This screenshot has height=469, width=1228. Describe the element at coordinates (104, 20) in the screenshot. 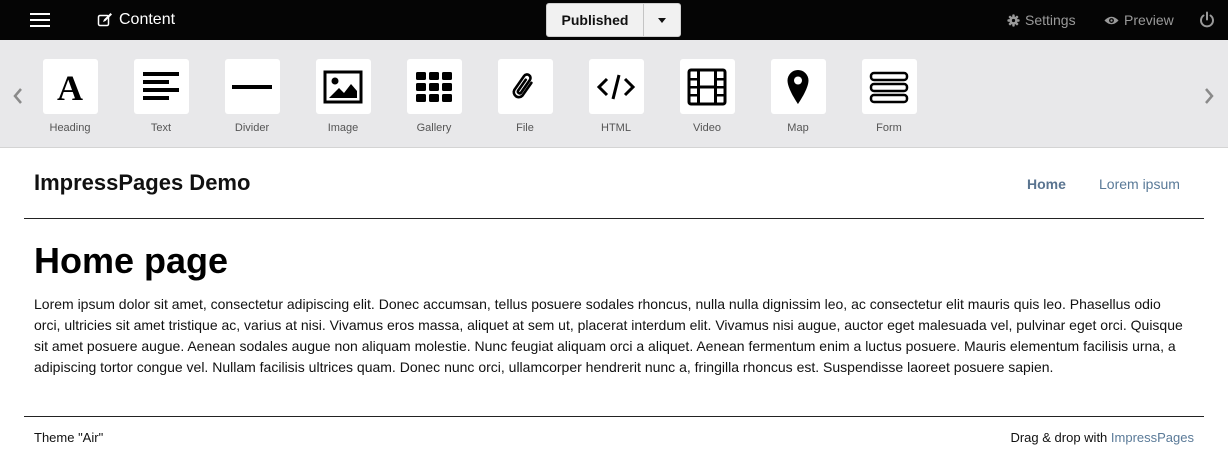

I see `edit-icon` at that location.